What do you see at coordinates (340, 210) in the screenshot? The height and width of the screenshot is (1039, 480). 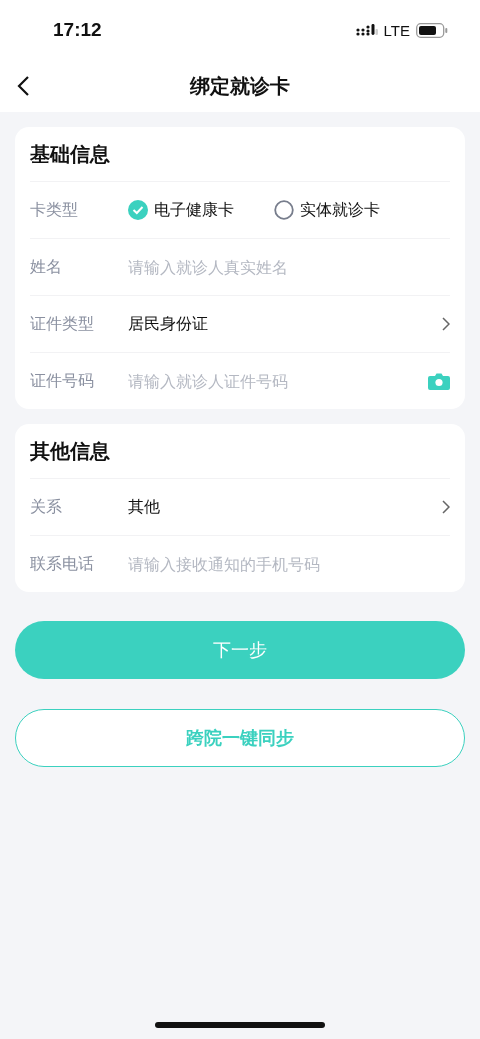 I see `radio-label: 实体就诊卡` at bounding box center [340, 210].